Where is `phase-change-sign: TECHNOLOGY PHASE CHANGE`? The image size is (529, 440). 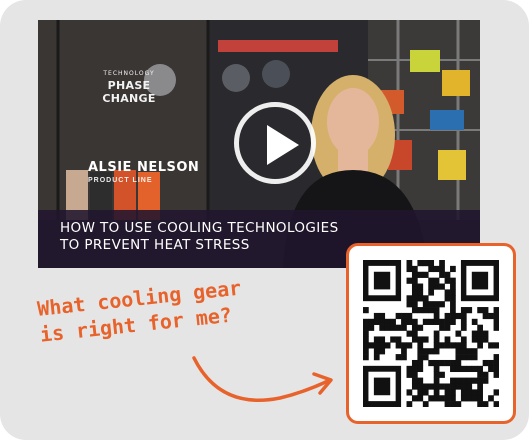 phase-change-sign: TECHNOLOGY PHASE CHANGE is located at coordinates (129, 90).